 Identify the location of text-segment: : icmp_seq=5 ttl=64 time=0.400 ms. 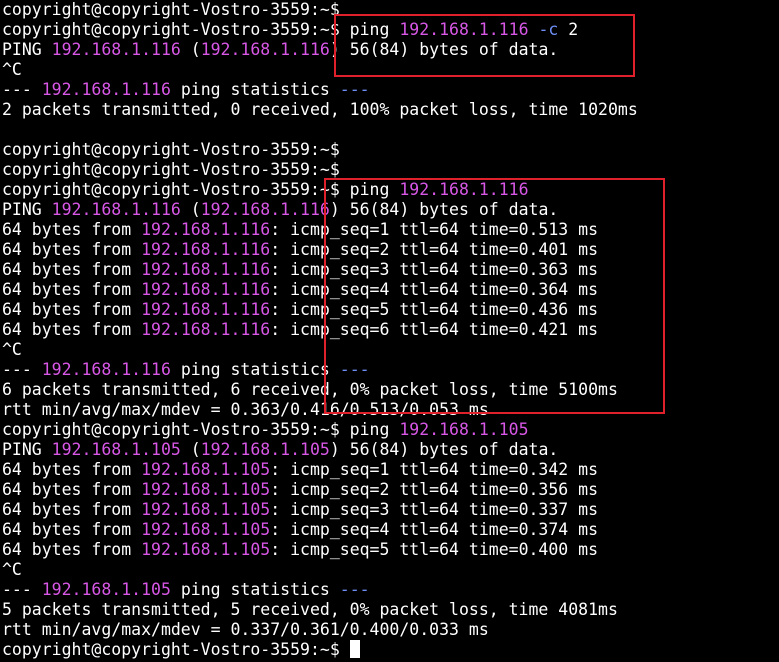
(434, 549).